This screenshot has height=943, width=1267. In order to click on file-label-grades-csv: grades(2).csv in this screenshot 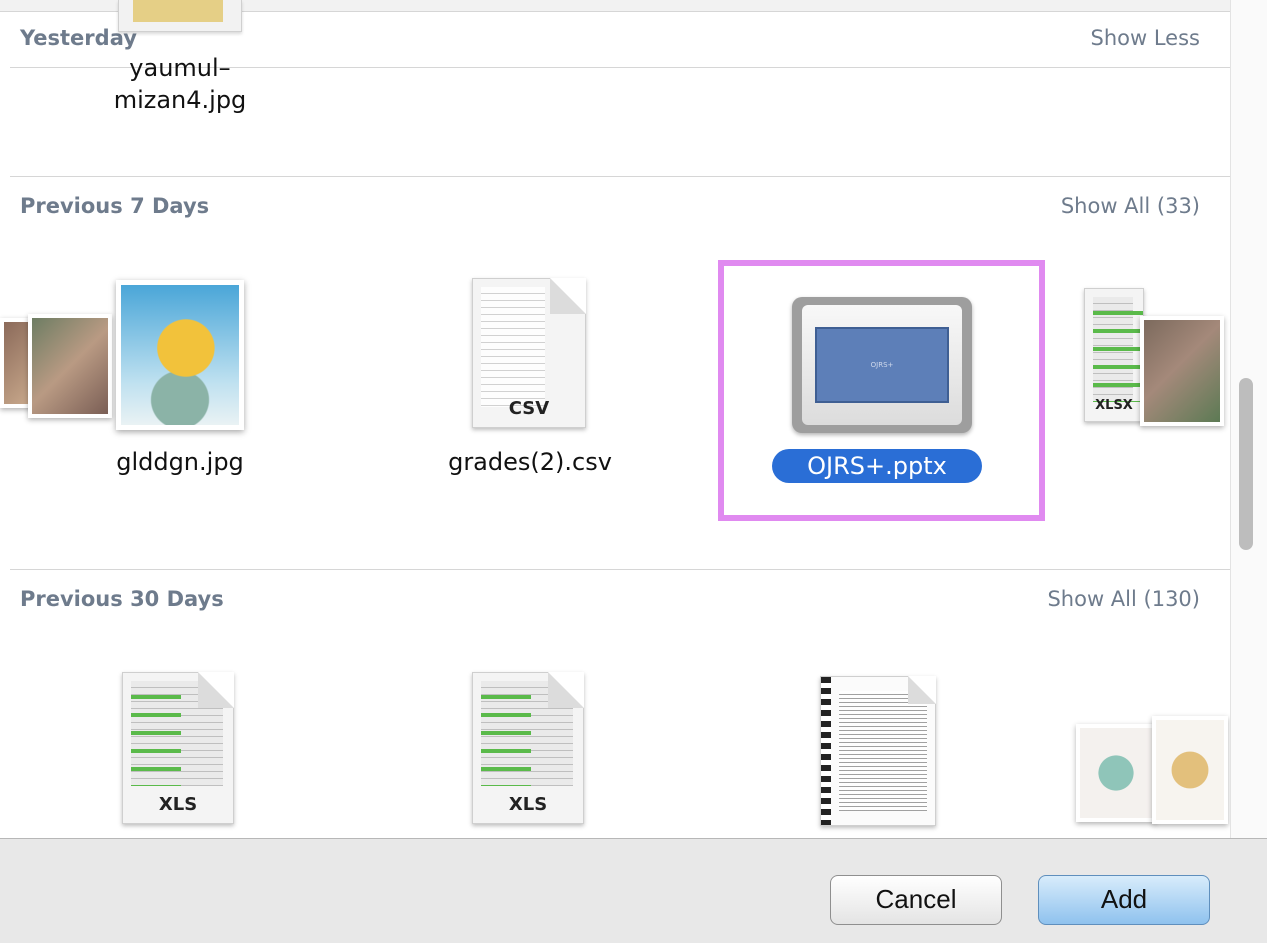, I will do `click(530, 462)`.